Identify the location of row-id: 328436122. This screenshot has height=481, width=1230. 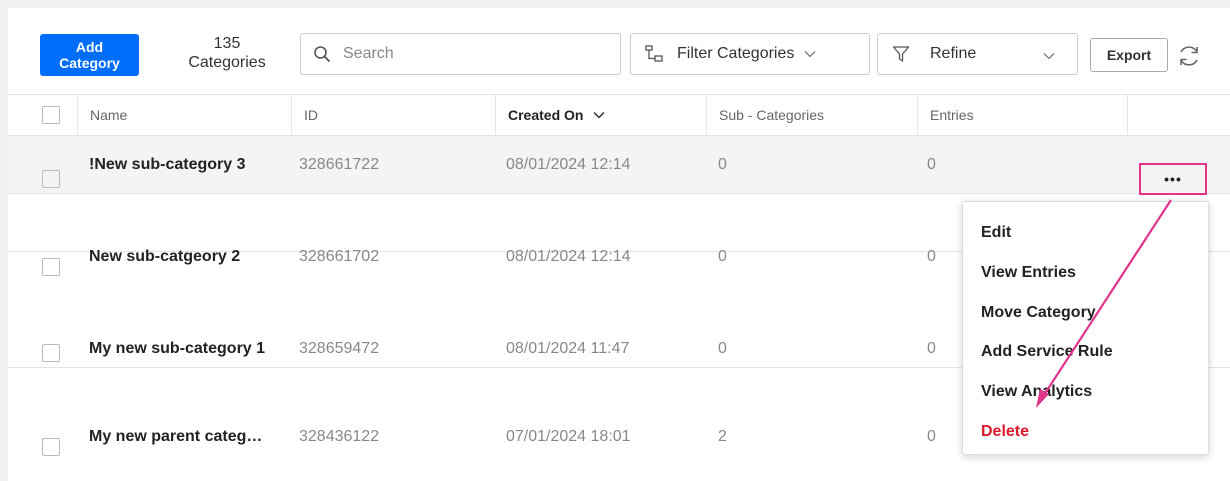
(339, 436).